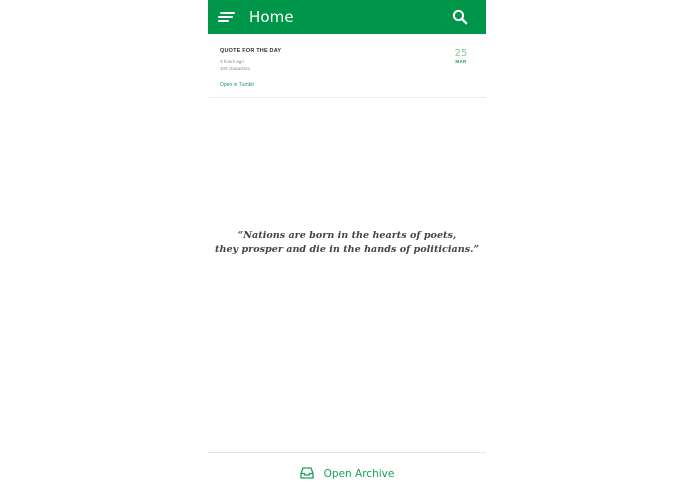  I want to click on post-date-month: MAR, so click(461, 61).